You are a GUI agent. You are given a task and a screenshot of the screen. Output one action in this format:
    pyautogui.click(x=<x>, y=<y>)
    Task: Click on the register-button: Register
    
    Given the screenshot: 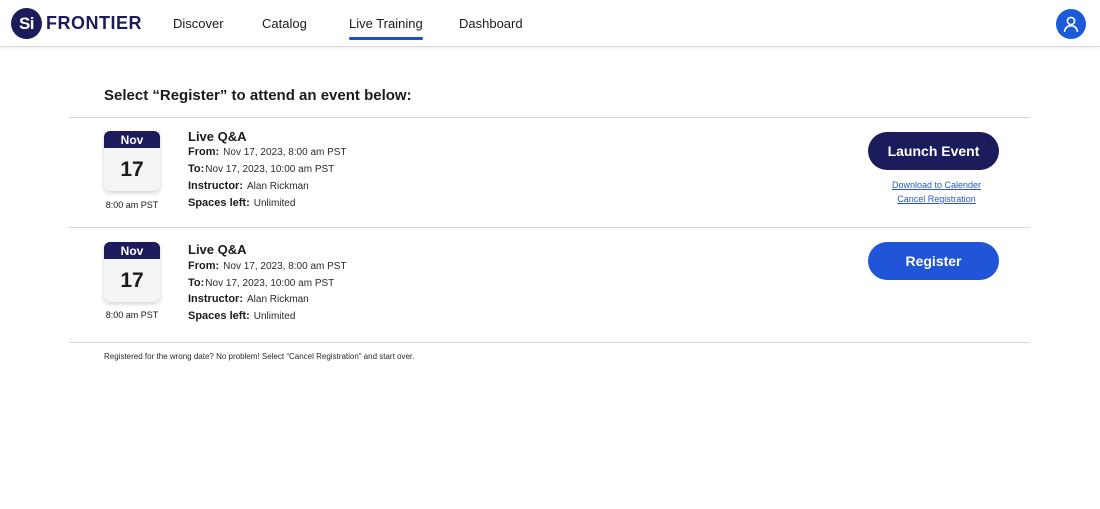 What is the action you would take?
    pyautogui.click(x=933, y=261)
    